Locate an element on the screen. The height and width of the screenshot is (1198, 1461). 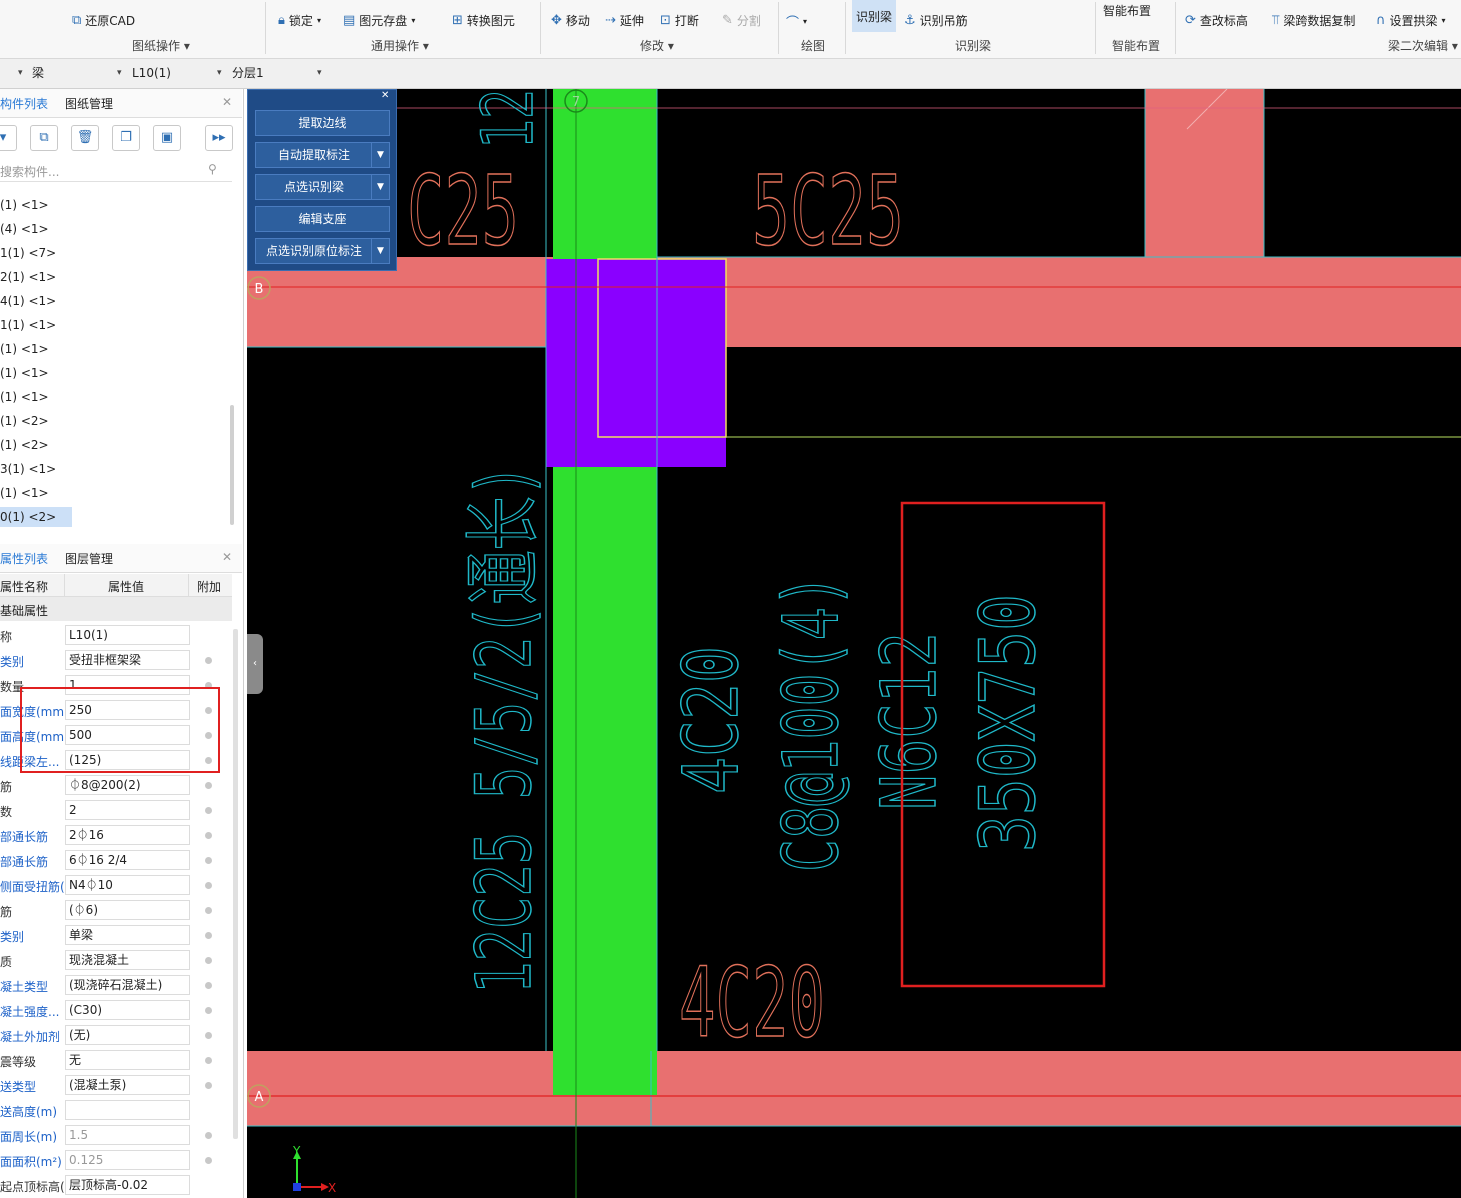
smart-layout-button: 智能布置 is located at coordinates (1127, 10).